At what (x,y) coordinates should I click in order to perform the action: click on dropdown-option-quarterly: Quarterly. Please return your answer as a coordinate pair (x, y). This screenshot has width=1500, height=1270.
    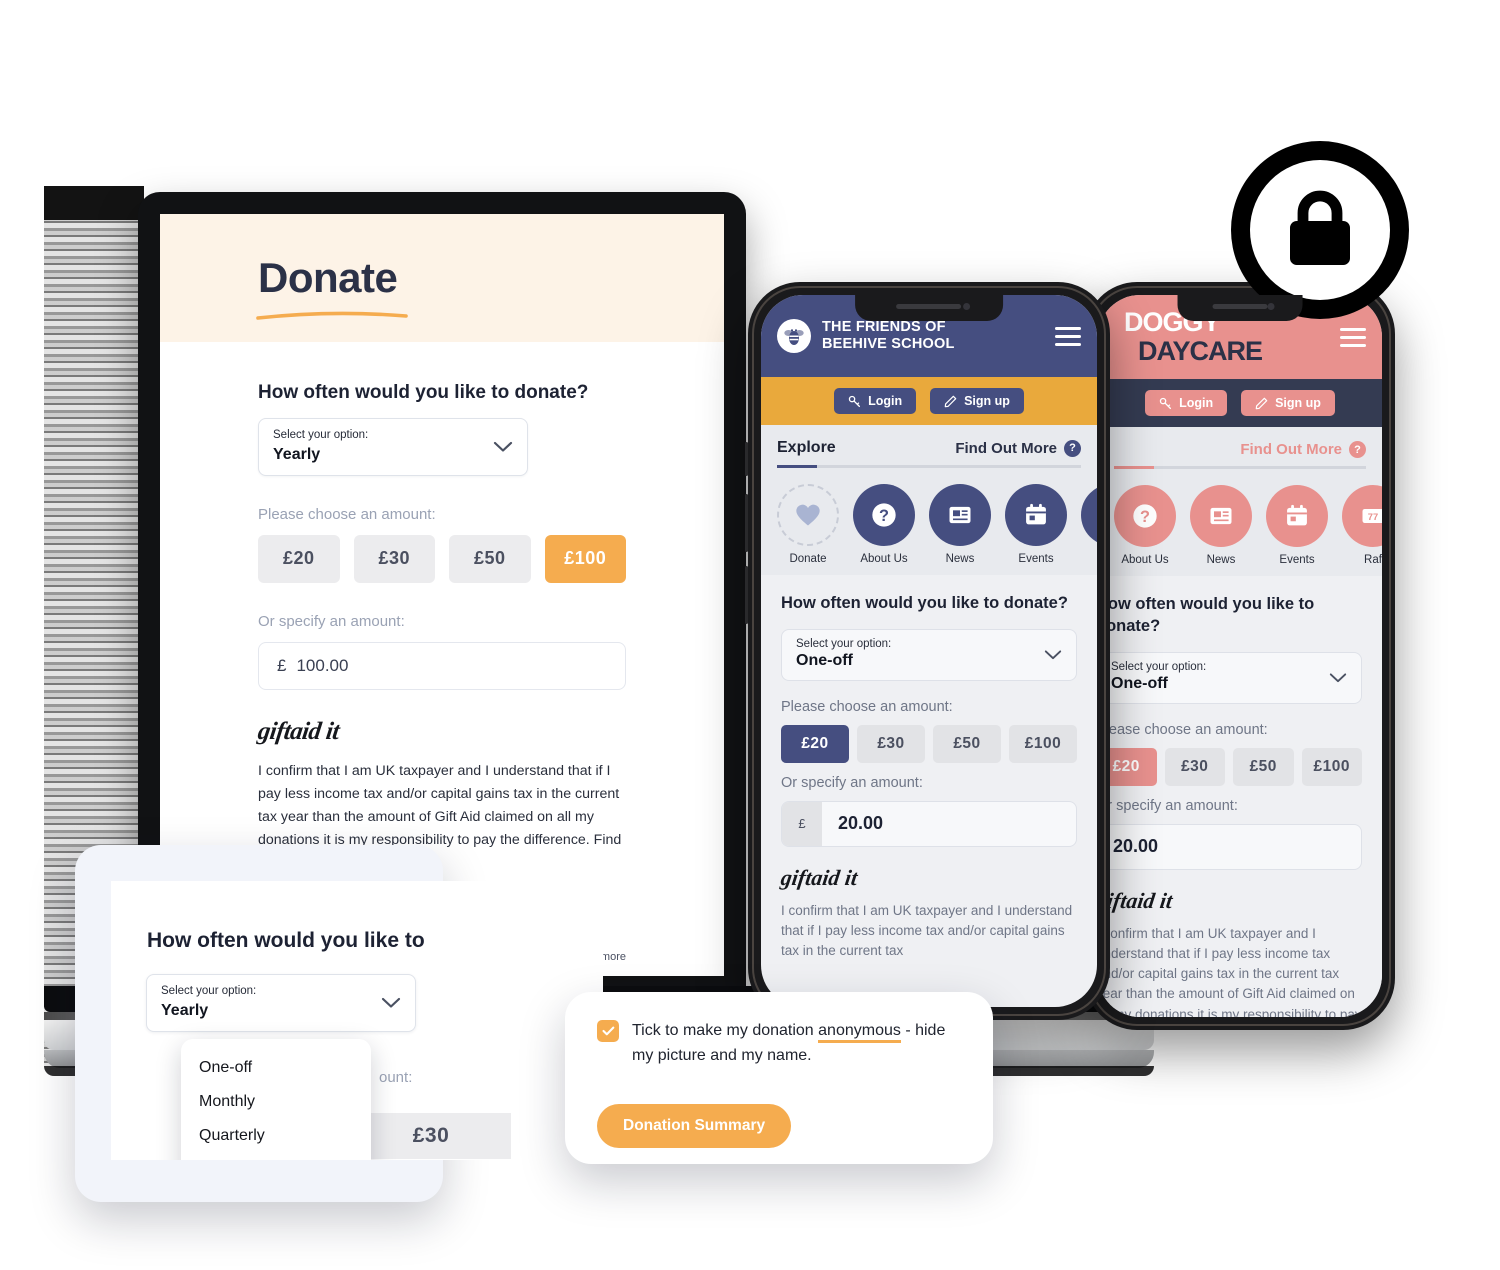
    Looking at the image, I should click on (276, 1136).